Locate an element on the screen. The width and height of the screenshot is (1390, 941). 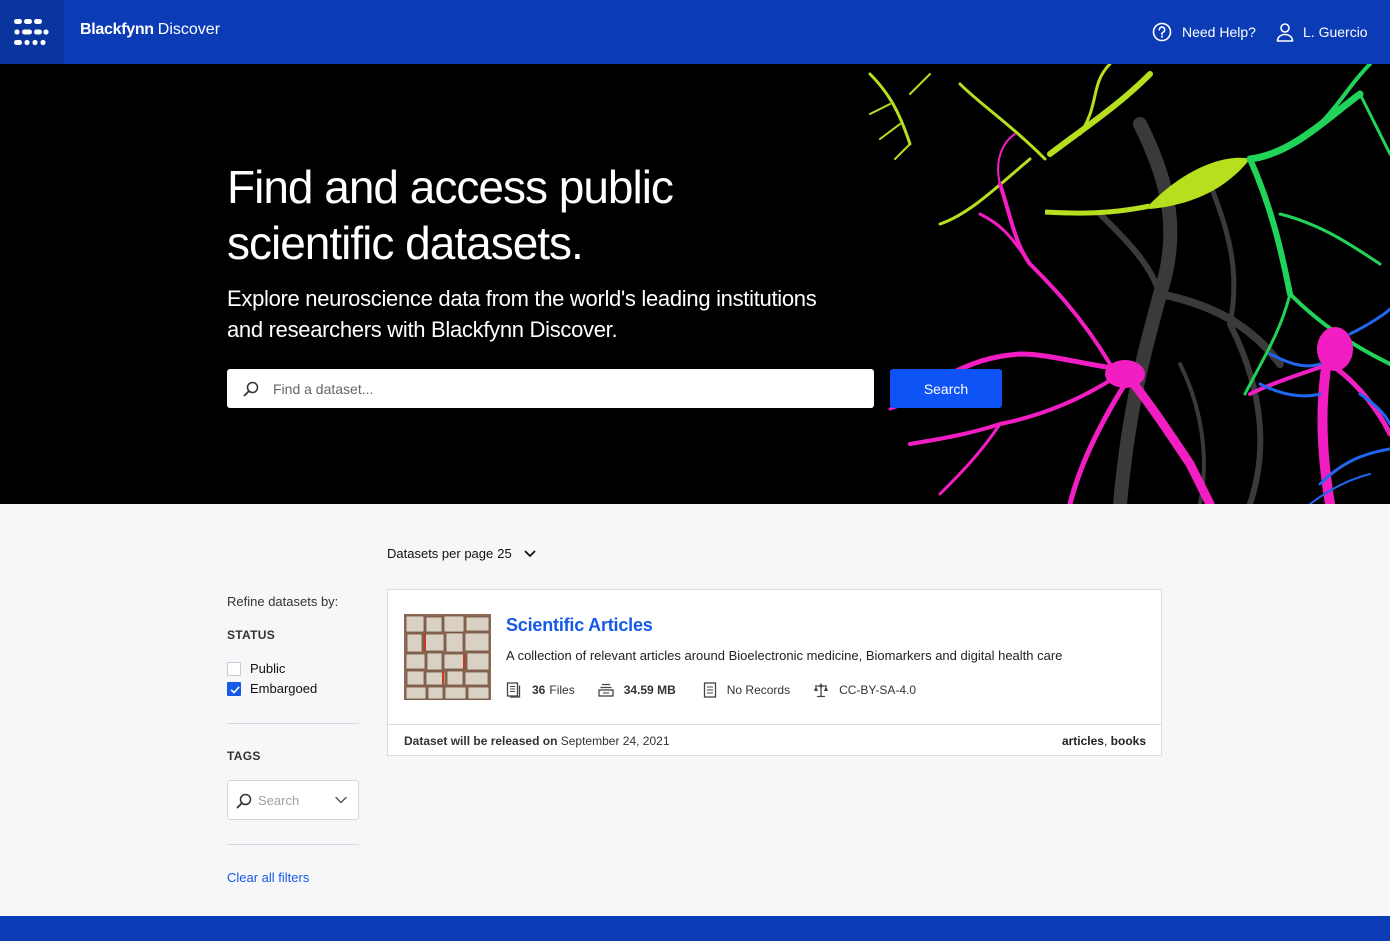
document-icon is located at coordinates (709, 690).